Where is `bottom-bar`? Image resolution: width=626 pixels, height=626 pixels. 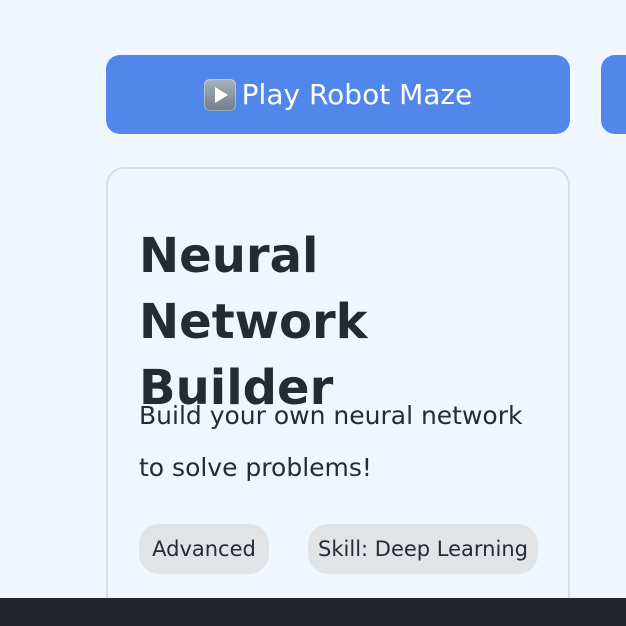
bottom-bar is located at coordinates (313, 612).